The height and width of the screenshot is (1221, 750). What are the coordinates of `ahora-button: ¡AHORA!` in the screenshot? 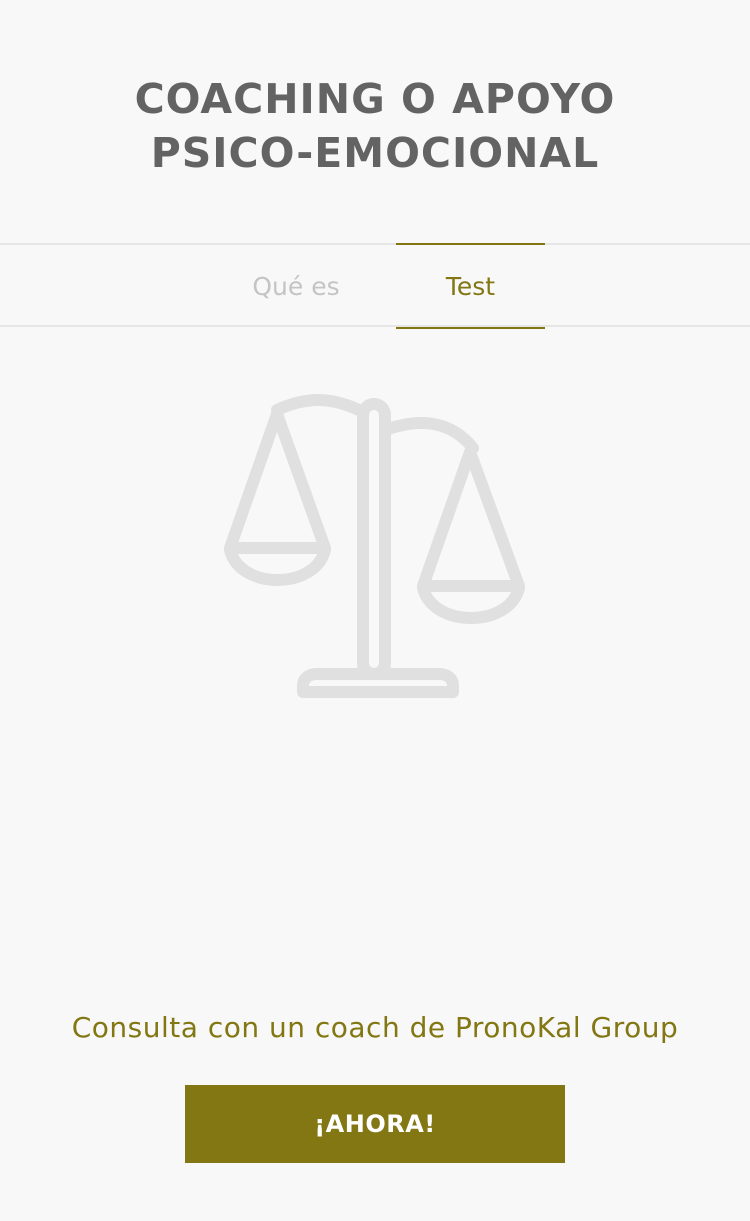 It's located at (375, 1124).